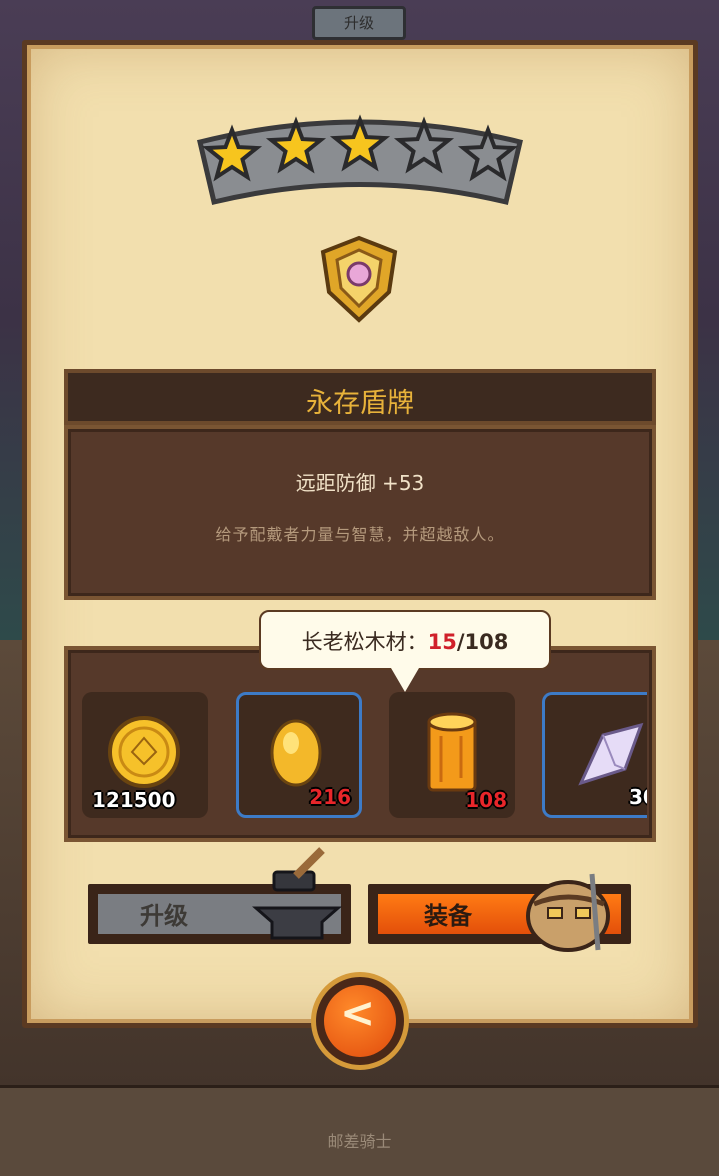 The height and width of the screenshot is (1176, 719). Describe the element at coordinates (330, 797) in the screenshot. I see `slot-count: 216` at that location.